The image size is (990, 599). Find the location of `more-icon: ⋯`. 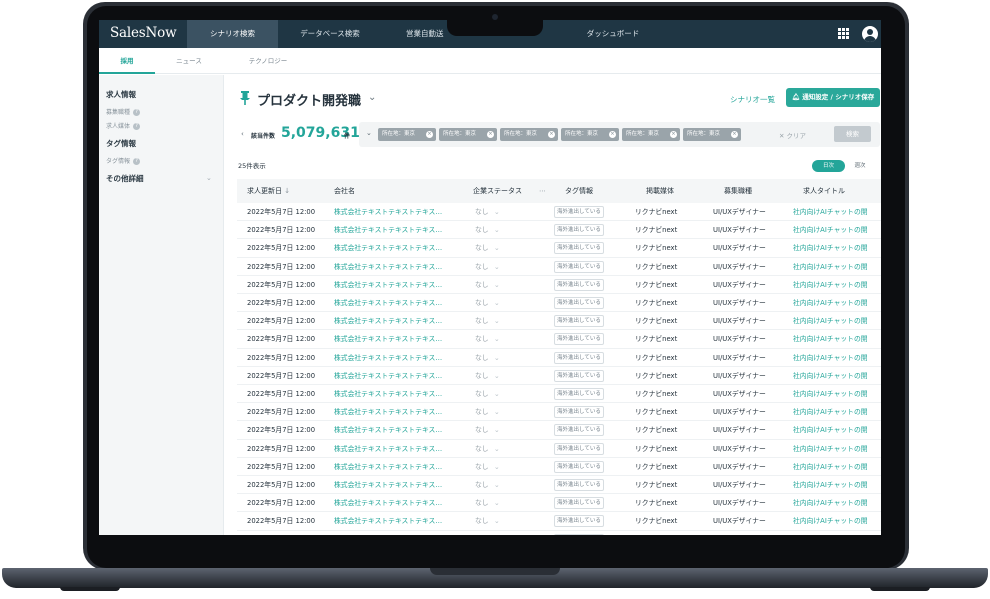

more-icon: ⋯ is located at coordinates (542, 191).